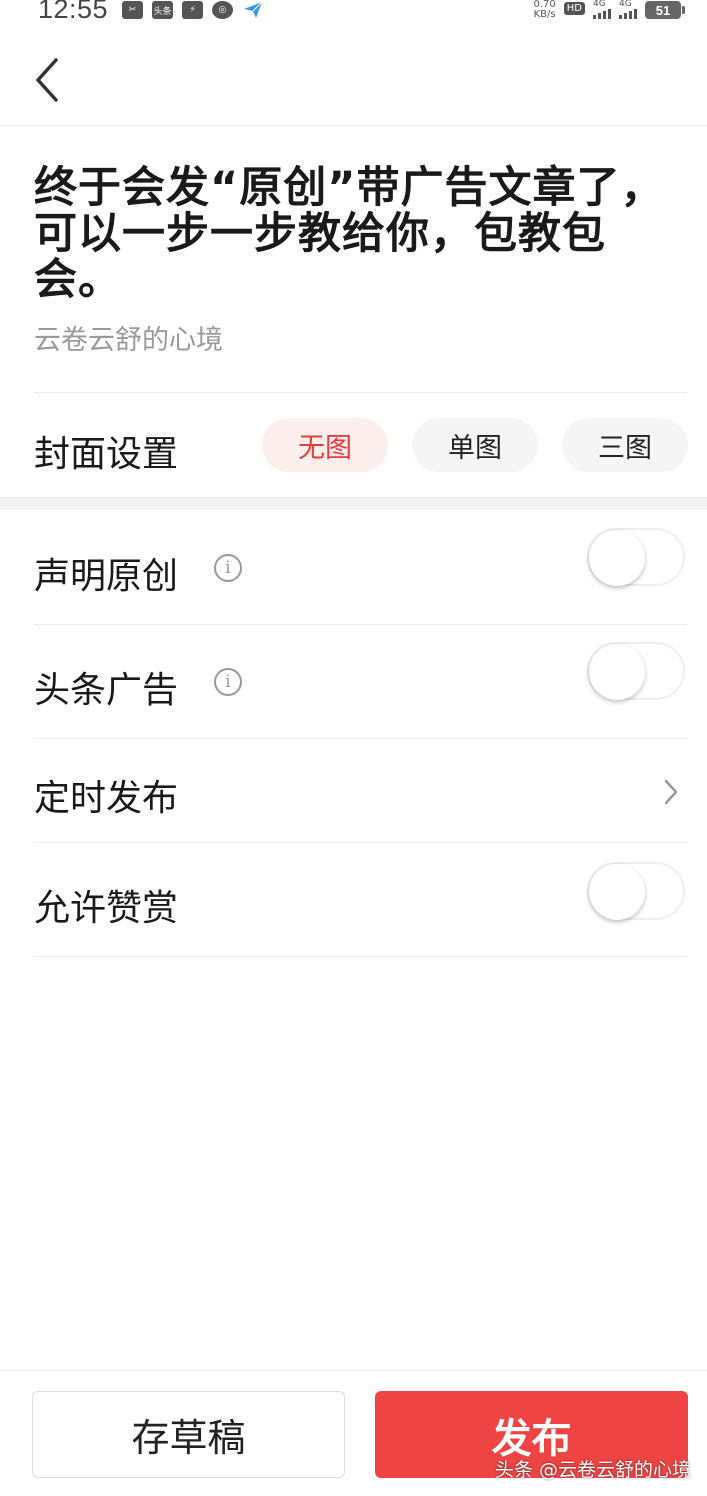 This screenshot has height=1496, width=707. What do you see at coordinates (252, 10) in the screenshot?
I see `paper-plane-icon` at bounding box center [252, 10].